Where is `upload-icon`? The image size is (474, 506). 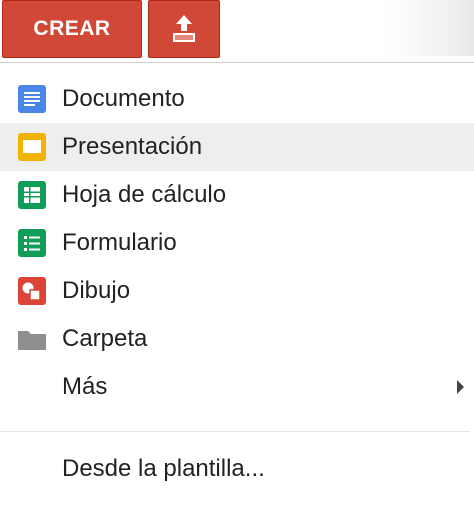 upload-icon is located at coordinates (184, 28).